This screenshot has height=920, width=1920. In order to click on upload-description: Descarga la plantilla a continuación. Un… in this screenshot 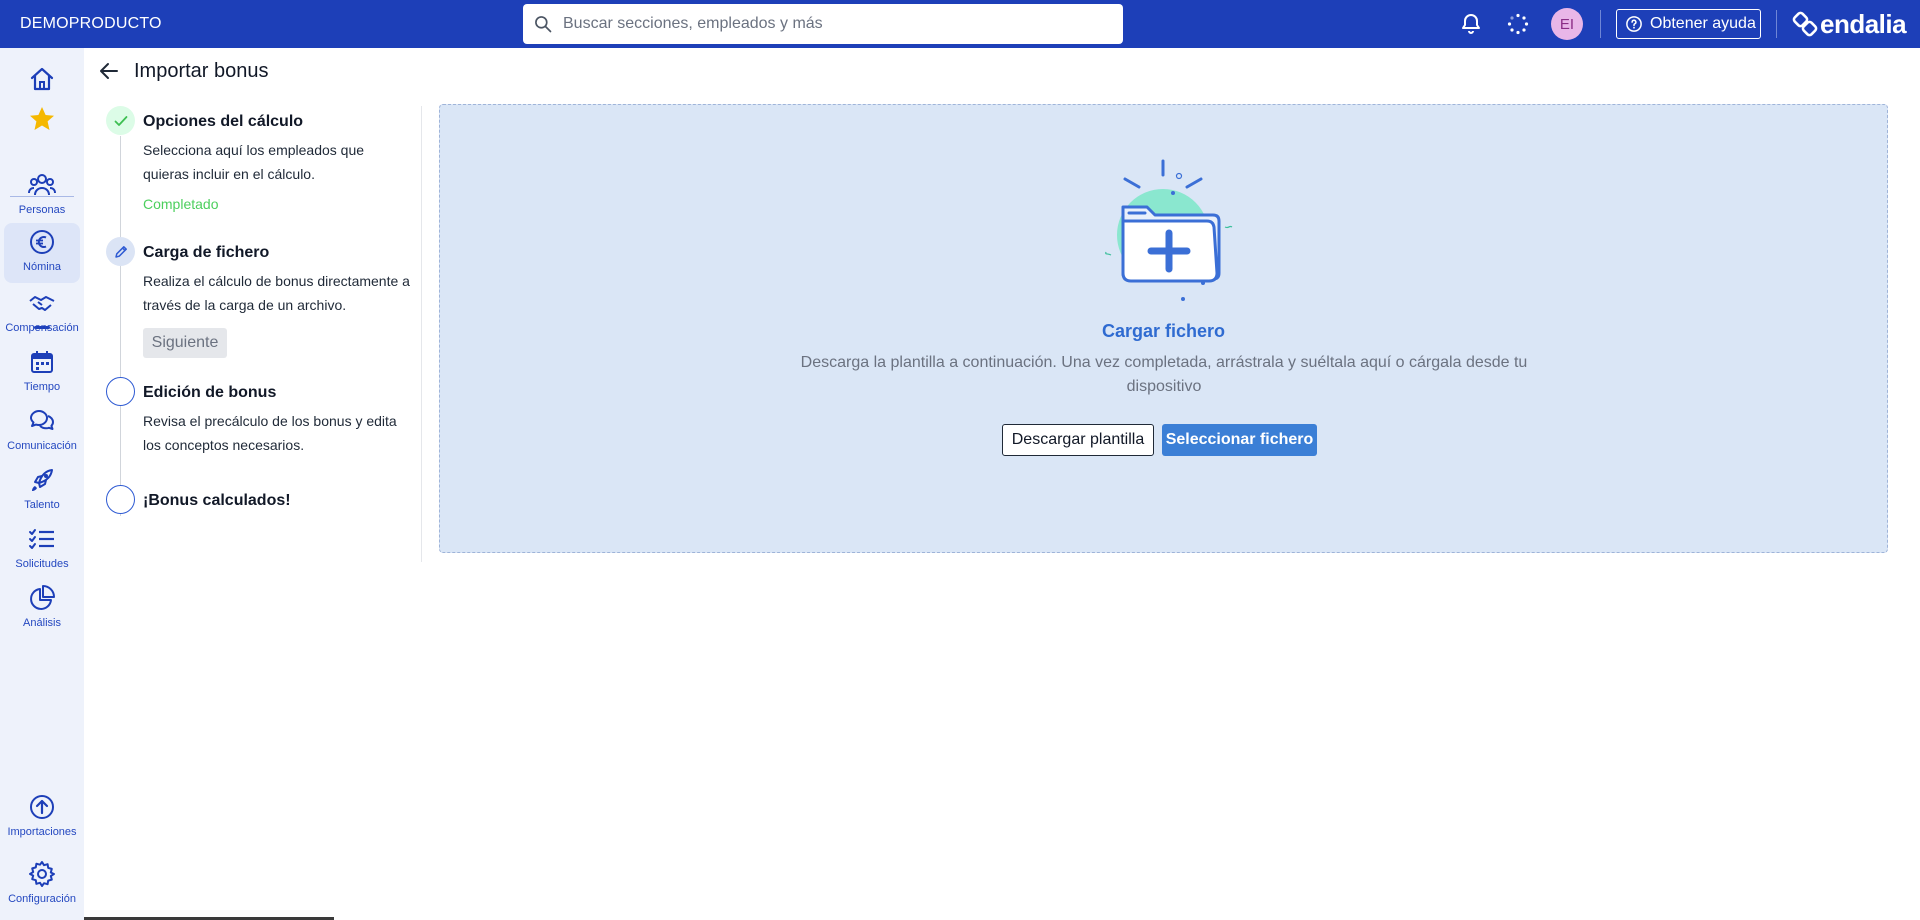, I will do `click(1164, 374)`.